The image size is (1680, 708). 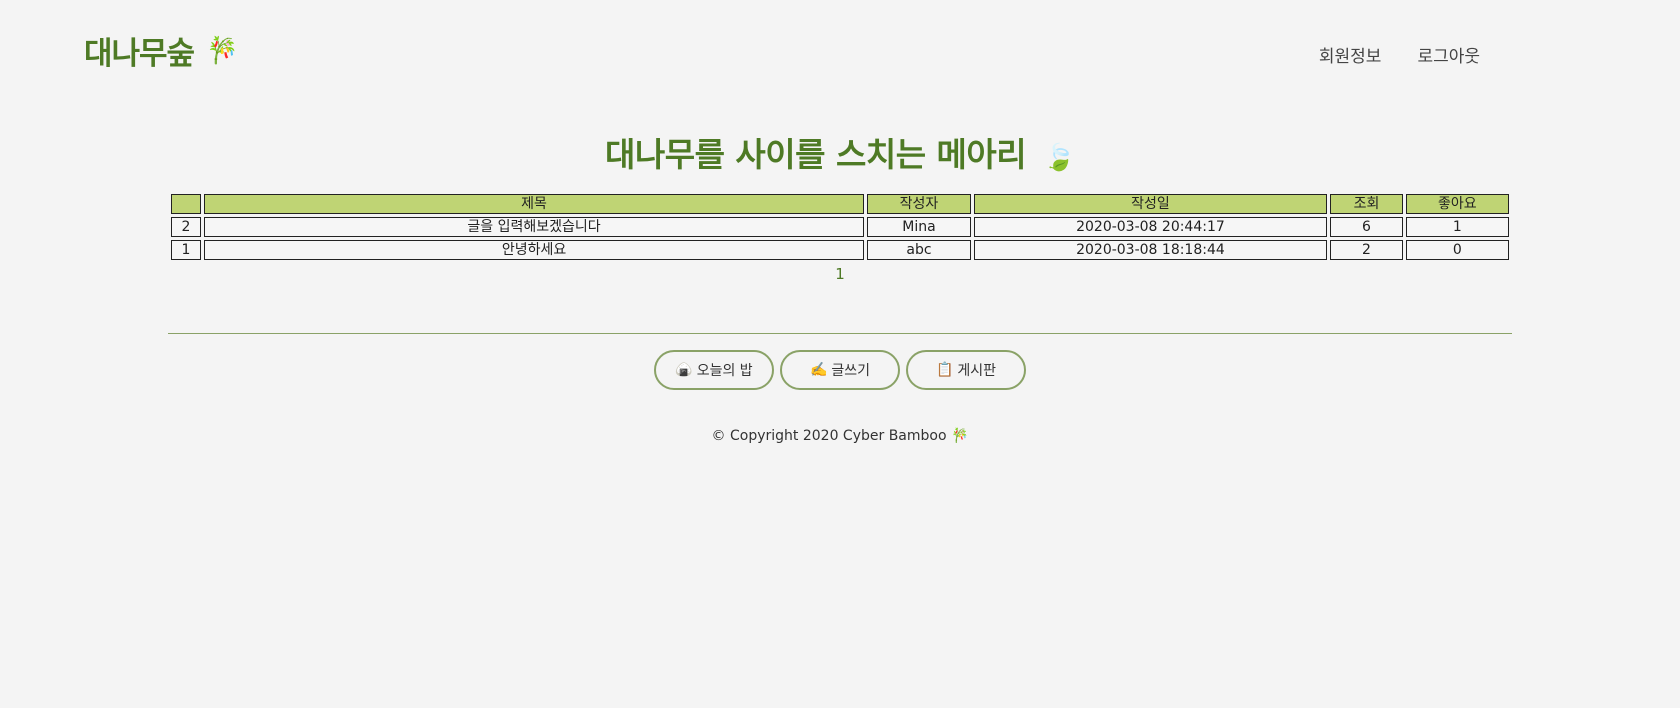 What do you see at coordinates (1399, 54) in the screenshot?
I see `top-nav: 회원정보 로그아웃` at bounding box center [1399, 54].